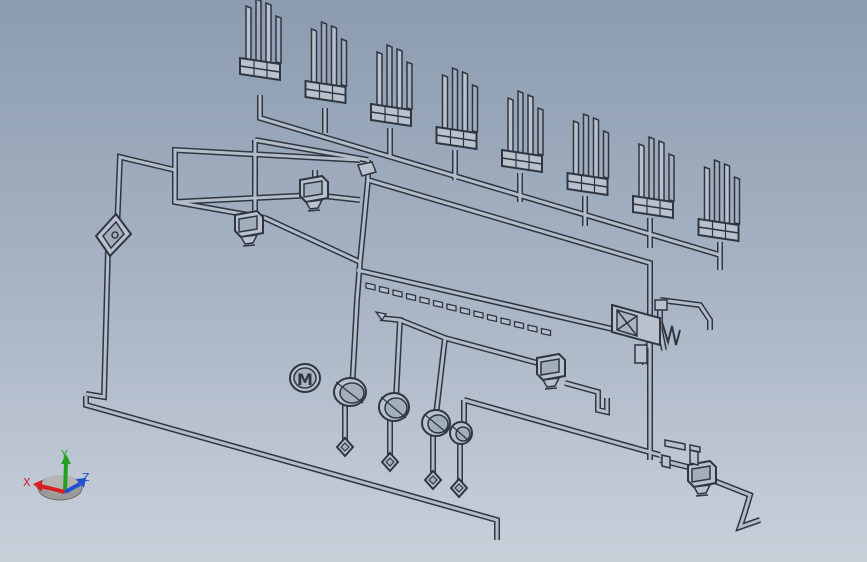 The height and width of the screenshot is (562, 867). I want to click on filter-unit, so click(646, 331).